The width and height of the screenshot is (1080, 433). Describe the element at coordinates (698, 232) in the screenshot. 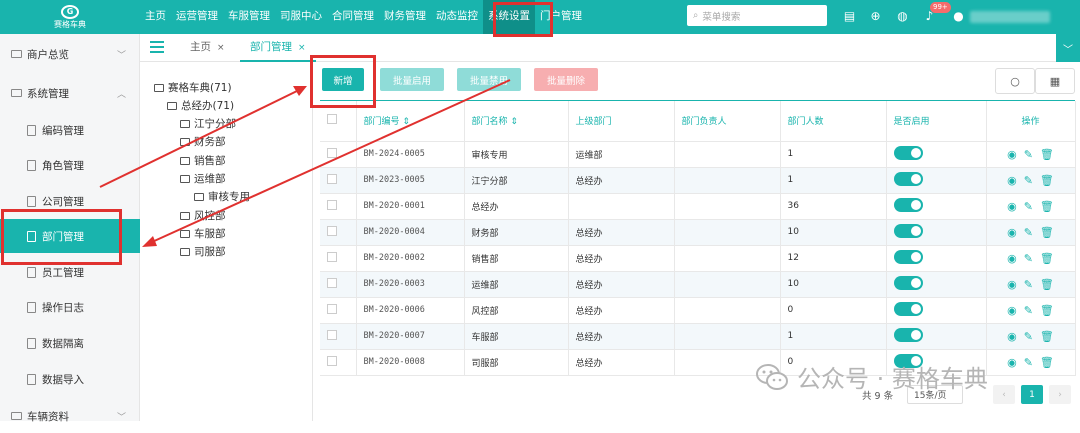

I see `table-row: BM-2020-0004 财务部 总经办 10 ◉ ✎ 🗑` at that location.